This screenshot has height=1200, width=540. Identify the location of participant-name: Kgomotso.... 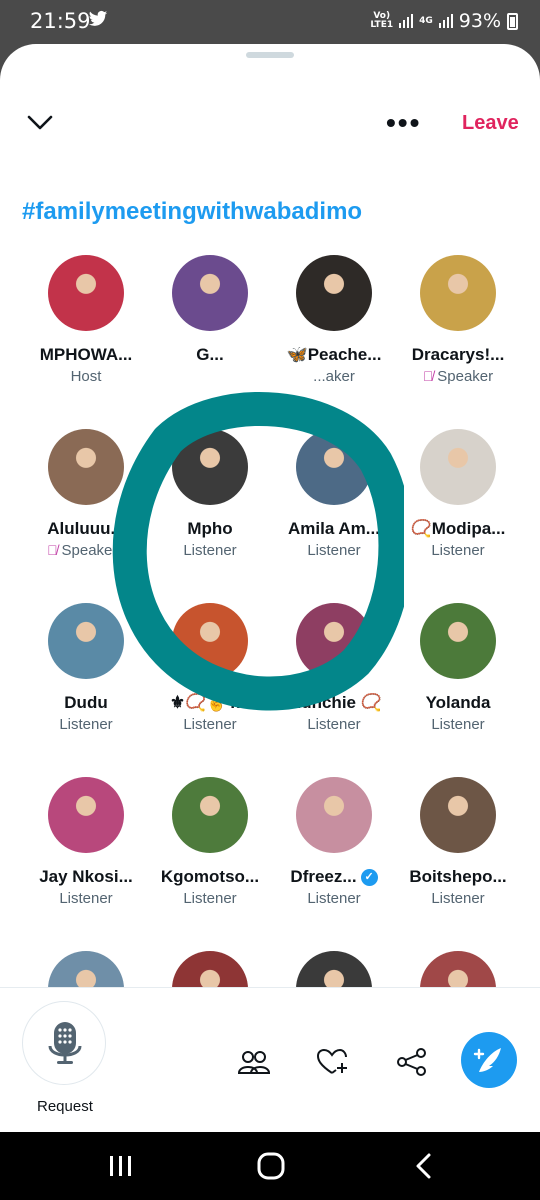
(210, 876).